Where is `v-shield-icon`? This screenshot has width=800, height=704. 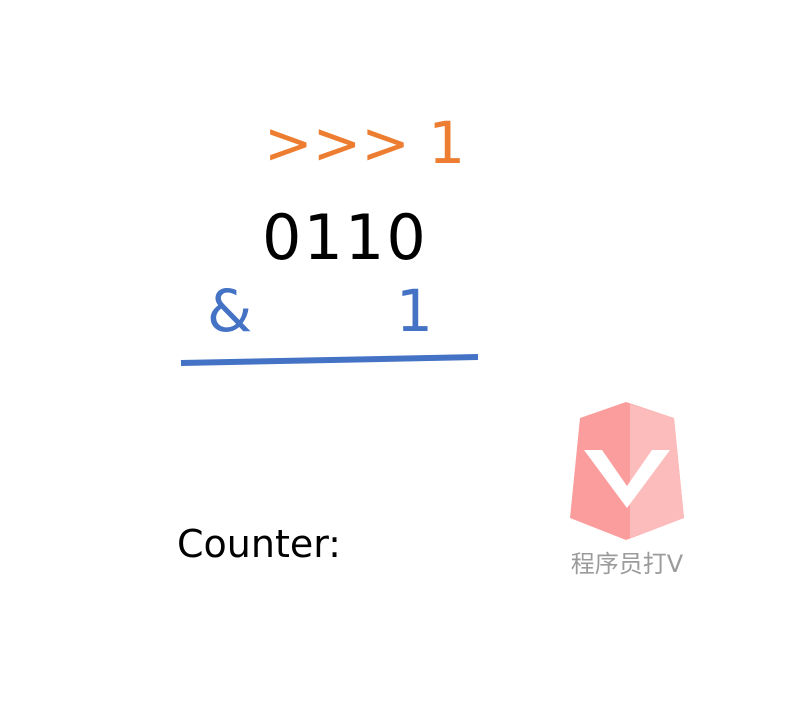 v-shield-icon is located at coordinates (627, 471).